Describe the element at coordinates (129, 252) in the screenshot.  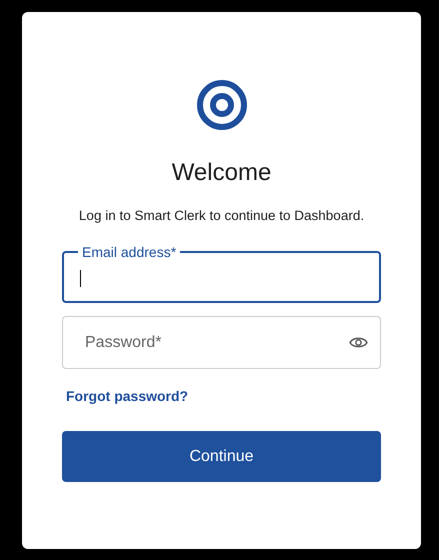
I see `field-label: Email address*` at that location.